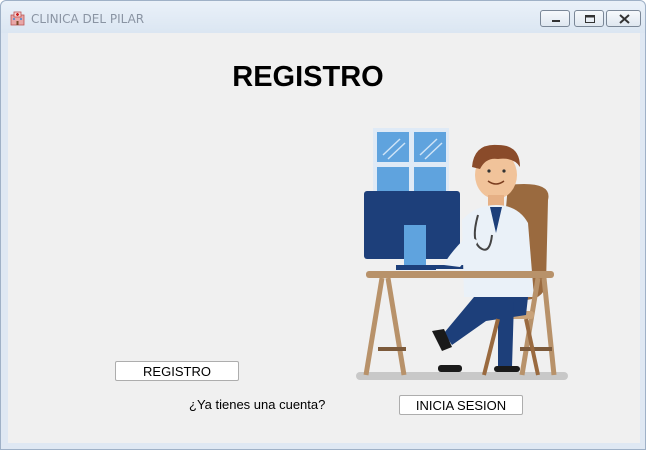 The image size is (646, 450). Describe the element at coordinates (411, 164) in the screenshot. I see `window-icon` at that location.